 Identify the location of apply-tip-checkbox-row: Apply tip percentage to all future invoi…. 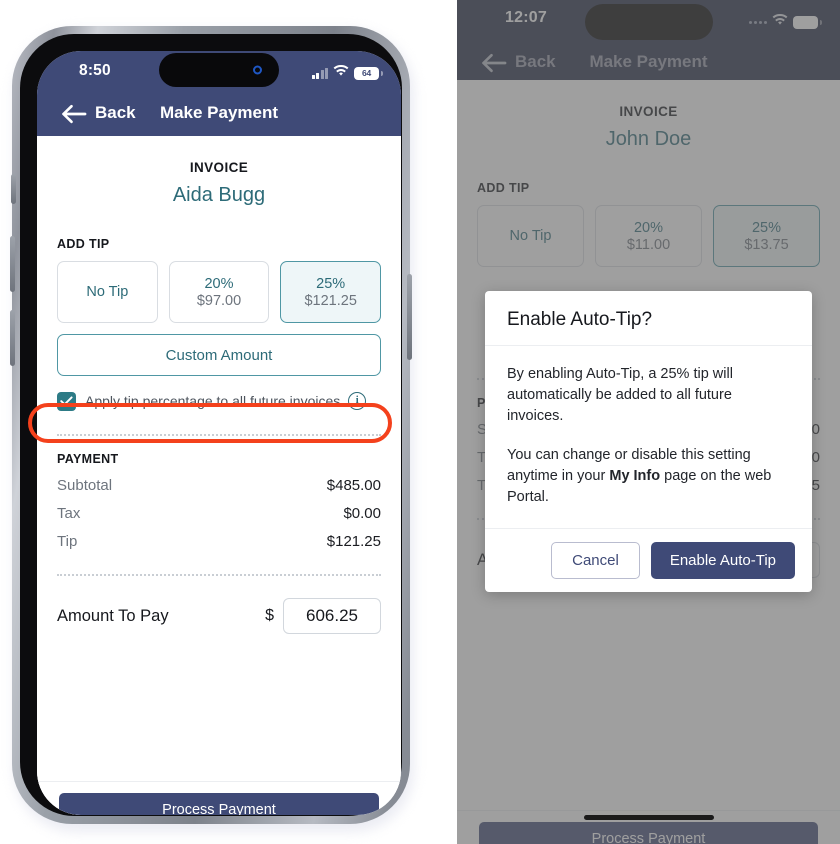
(219, 401).